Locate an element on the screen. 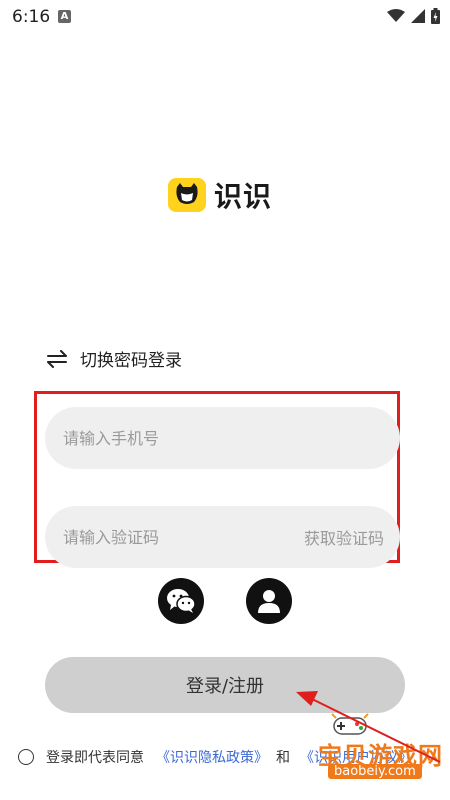 Image resolution: width=450 pixels, height=800 pixels. agreement-and: 和 is located at coordinates (283, 758).